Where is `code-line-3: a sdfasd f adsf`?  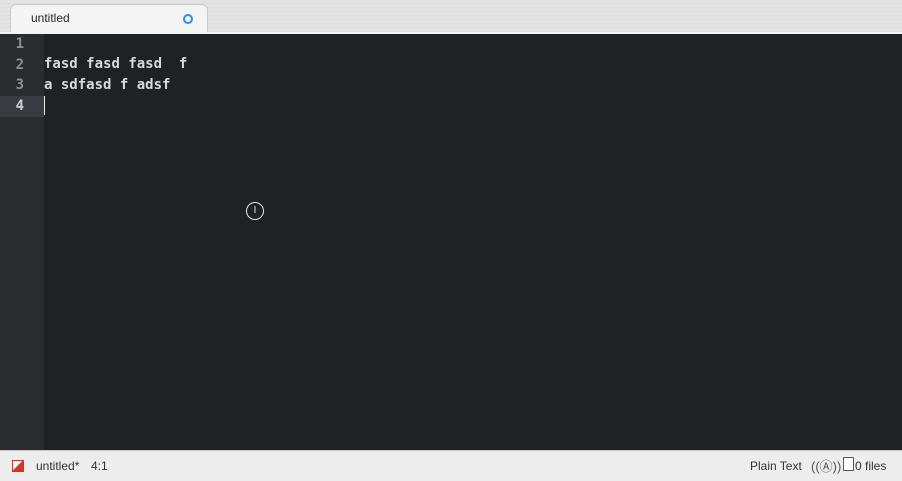
code-line-3: a sdfasd f adsf is located at coordinates (107, 85).